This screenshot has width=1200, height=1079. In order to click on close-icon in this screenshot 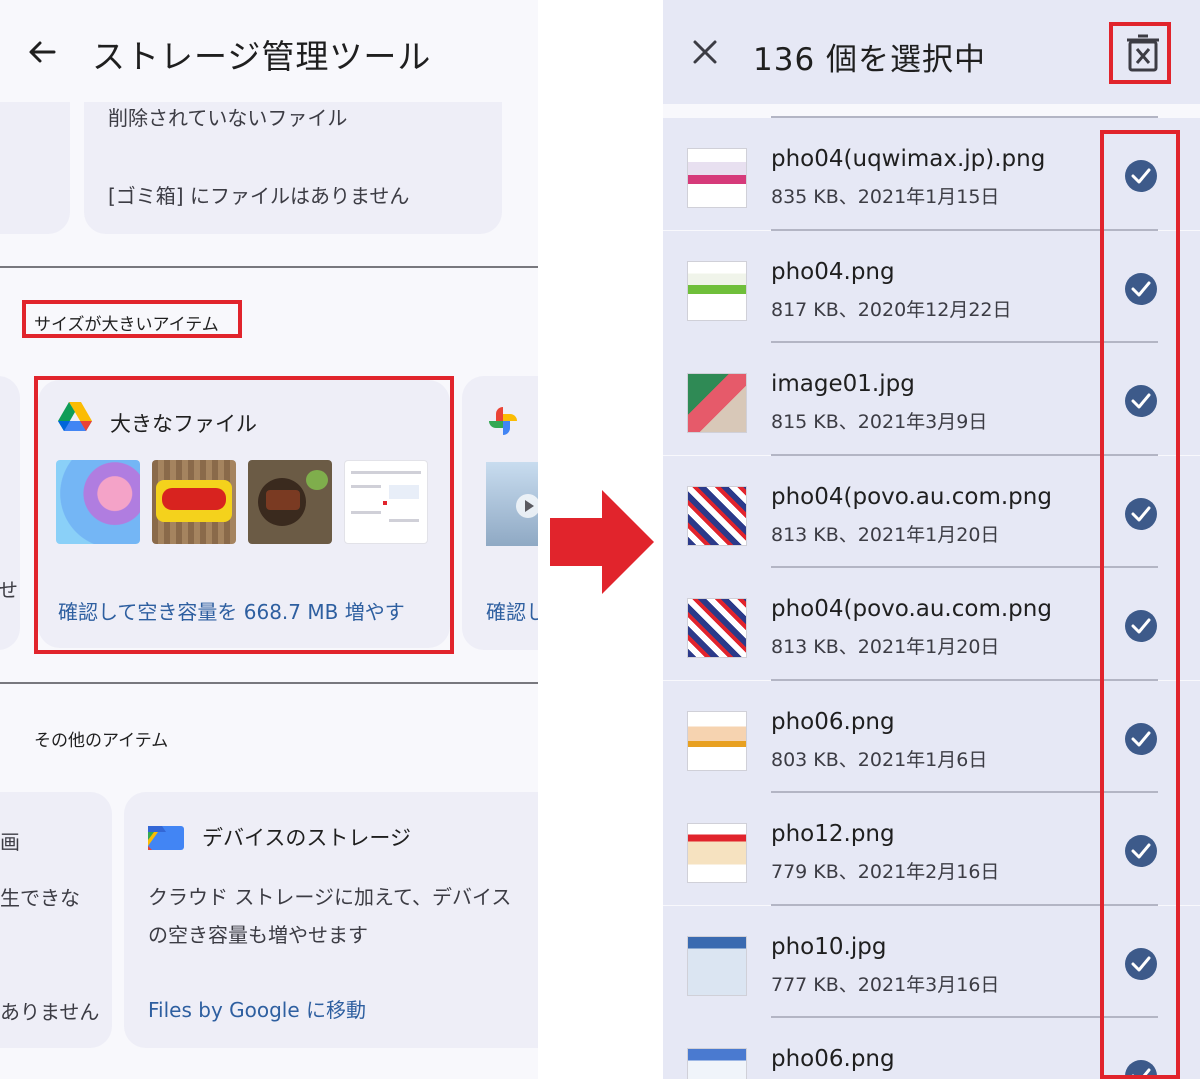, I will do `click(705, 52)`.